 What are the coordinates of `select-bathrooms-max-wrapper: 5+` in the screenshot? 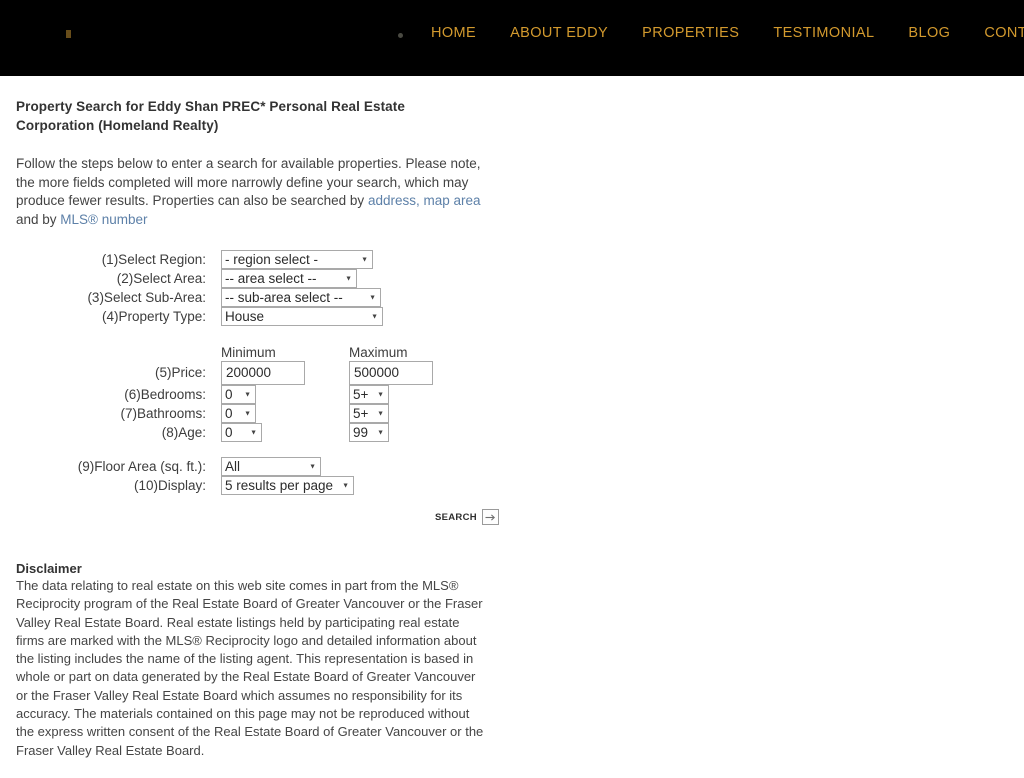 It's located at (369, 413).